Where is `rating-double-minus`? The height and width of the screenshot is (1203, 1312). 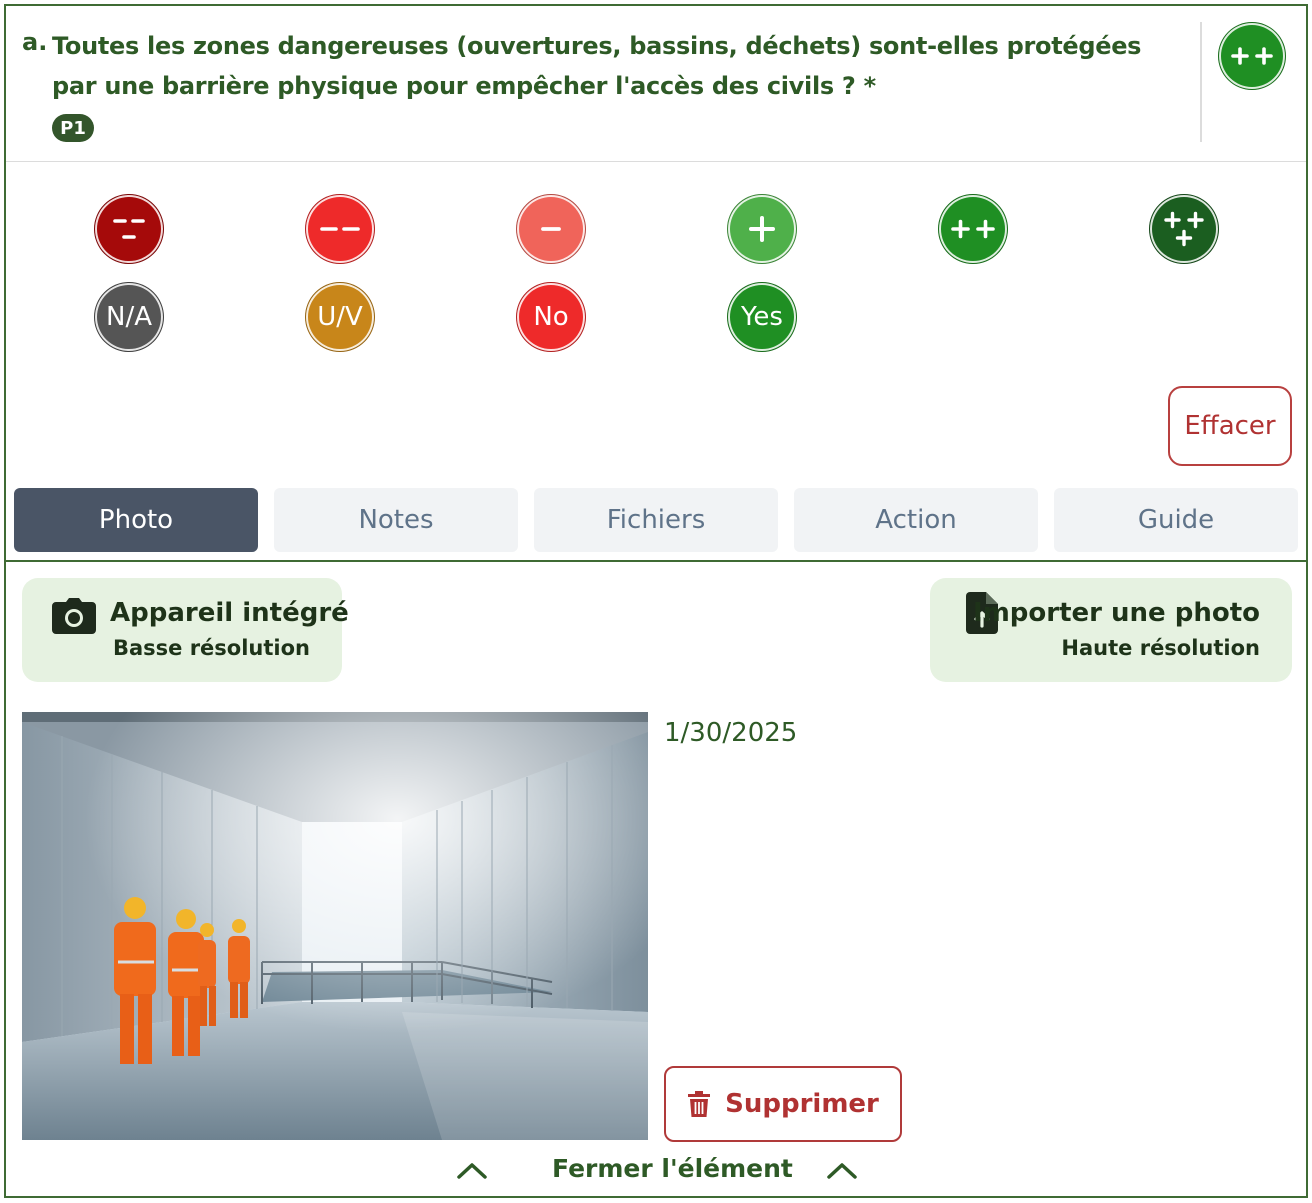 rating-double-minus is located at coordinates (340, 229).